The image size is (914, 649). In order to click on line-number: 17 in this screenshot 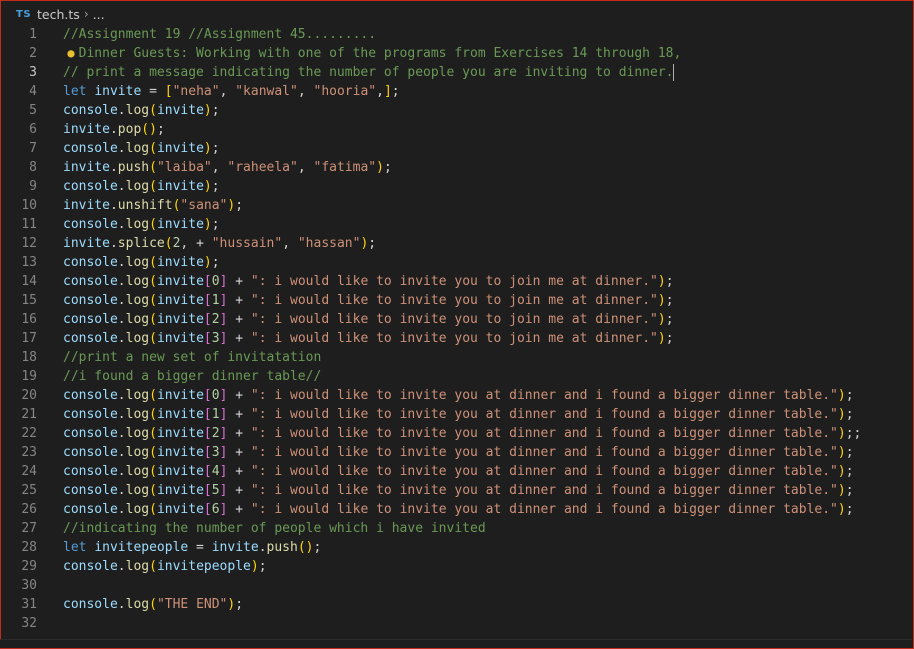, I will do `click(29, 338)`.